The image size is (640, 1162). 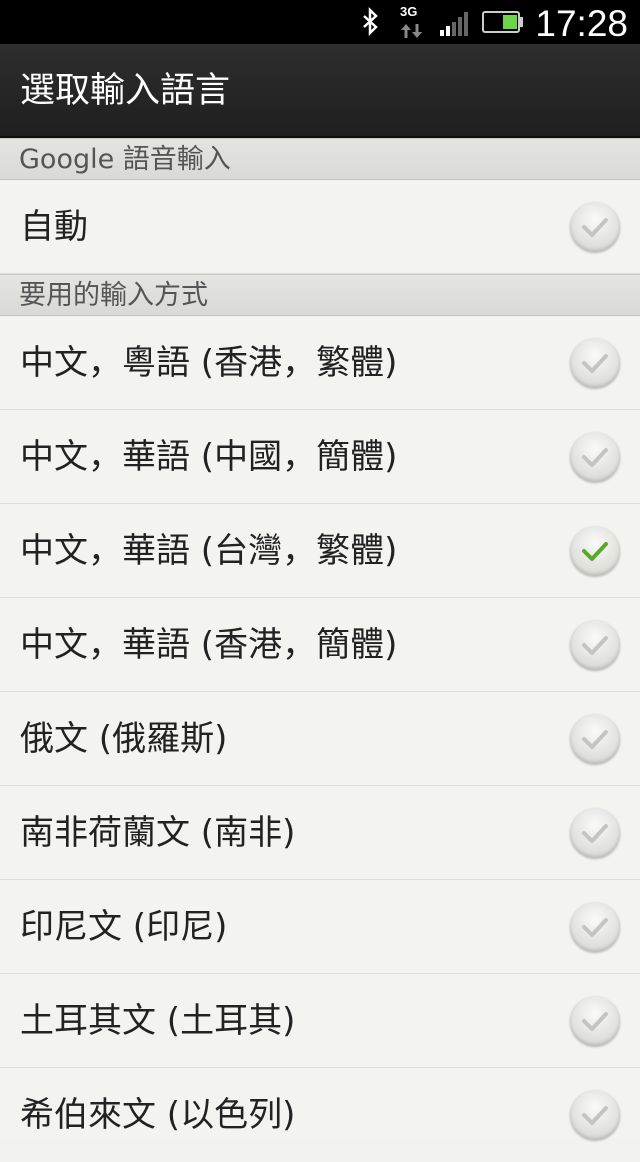 What do you see at coordinates (125, 91) in the screenshot?
I see `page-title: 選取輸入語言` at bounding box center [125, 91].